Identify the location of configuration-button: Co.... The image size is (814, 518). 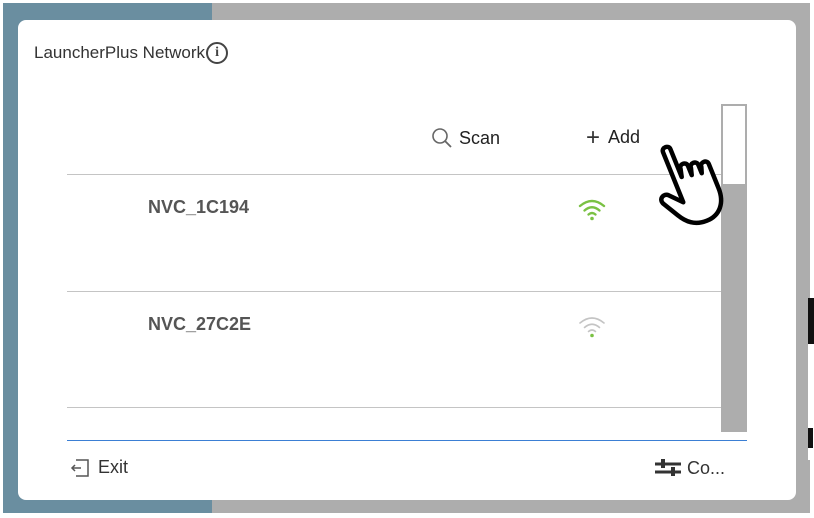
(689, 468).